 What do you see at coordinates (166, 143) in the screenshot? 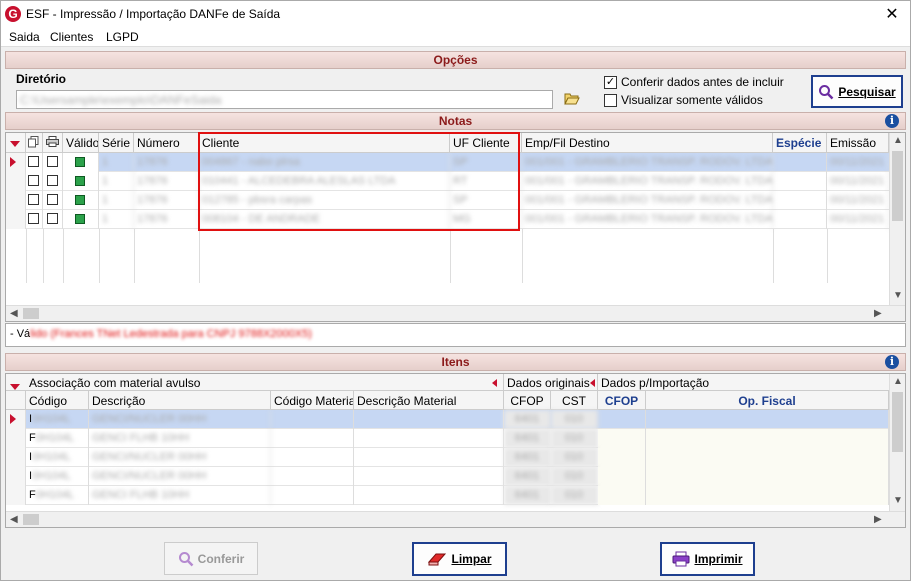
I see `numero-column-header: Número` at bounding box center [166, 143].